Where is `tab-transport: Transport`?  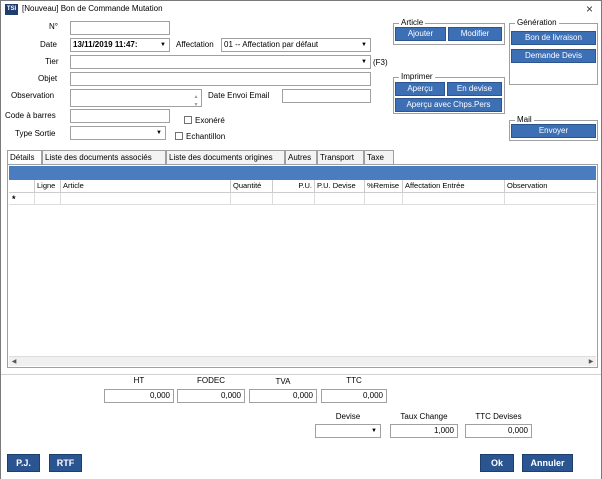
tab-transport: Transport is located at coordinates (340, 157).